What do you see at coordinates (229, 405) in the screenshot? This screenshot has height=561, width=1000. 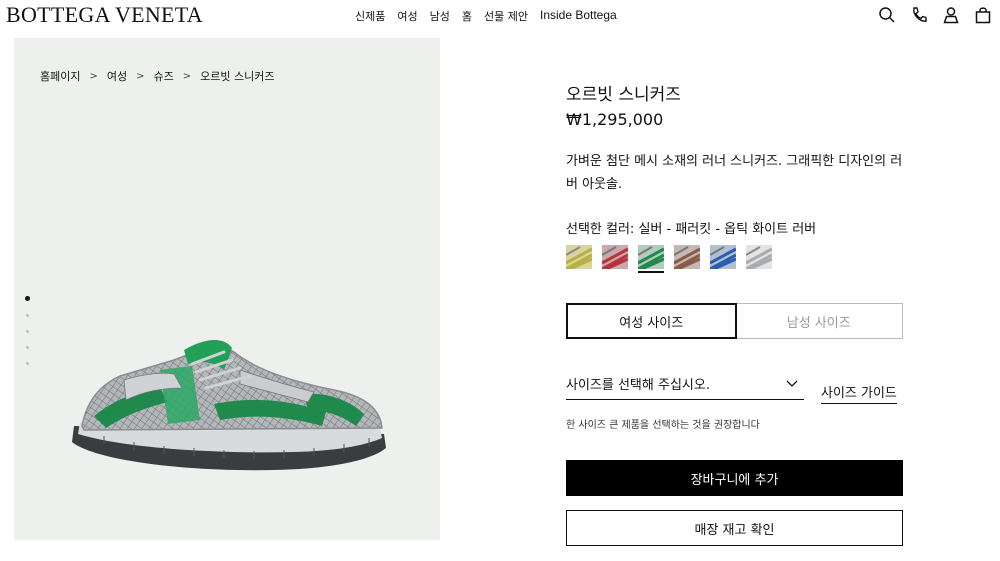 I see `product-image-sneaker` at bounding box center [229, 405].